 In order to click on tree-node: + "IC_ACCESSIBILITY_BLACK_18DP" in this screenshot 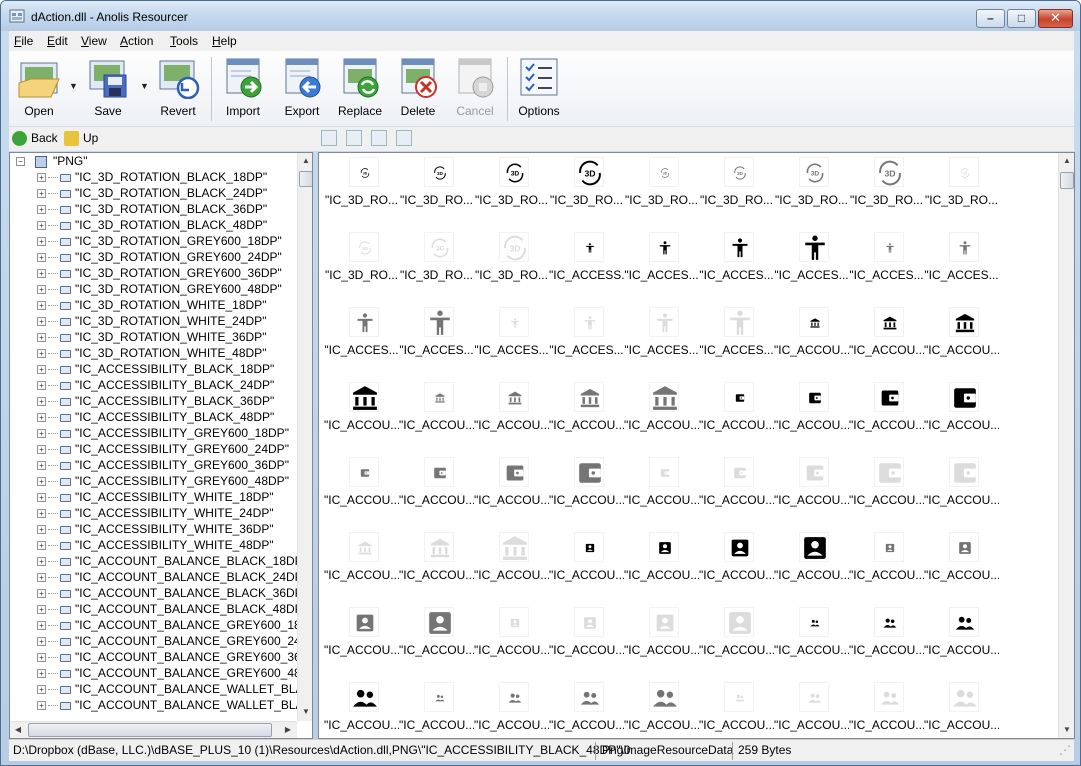, I will do `click(153, 369)`.